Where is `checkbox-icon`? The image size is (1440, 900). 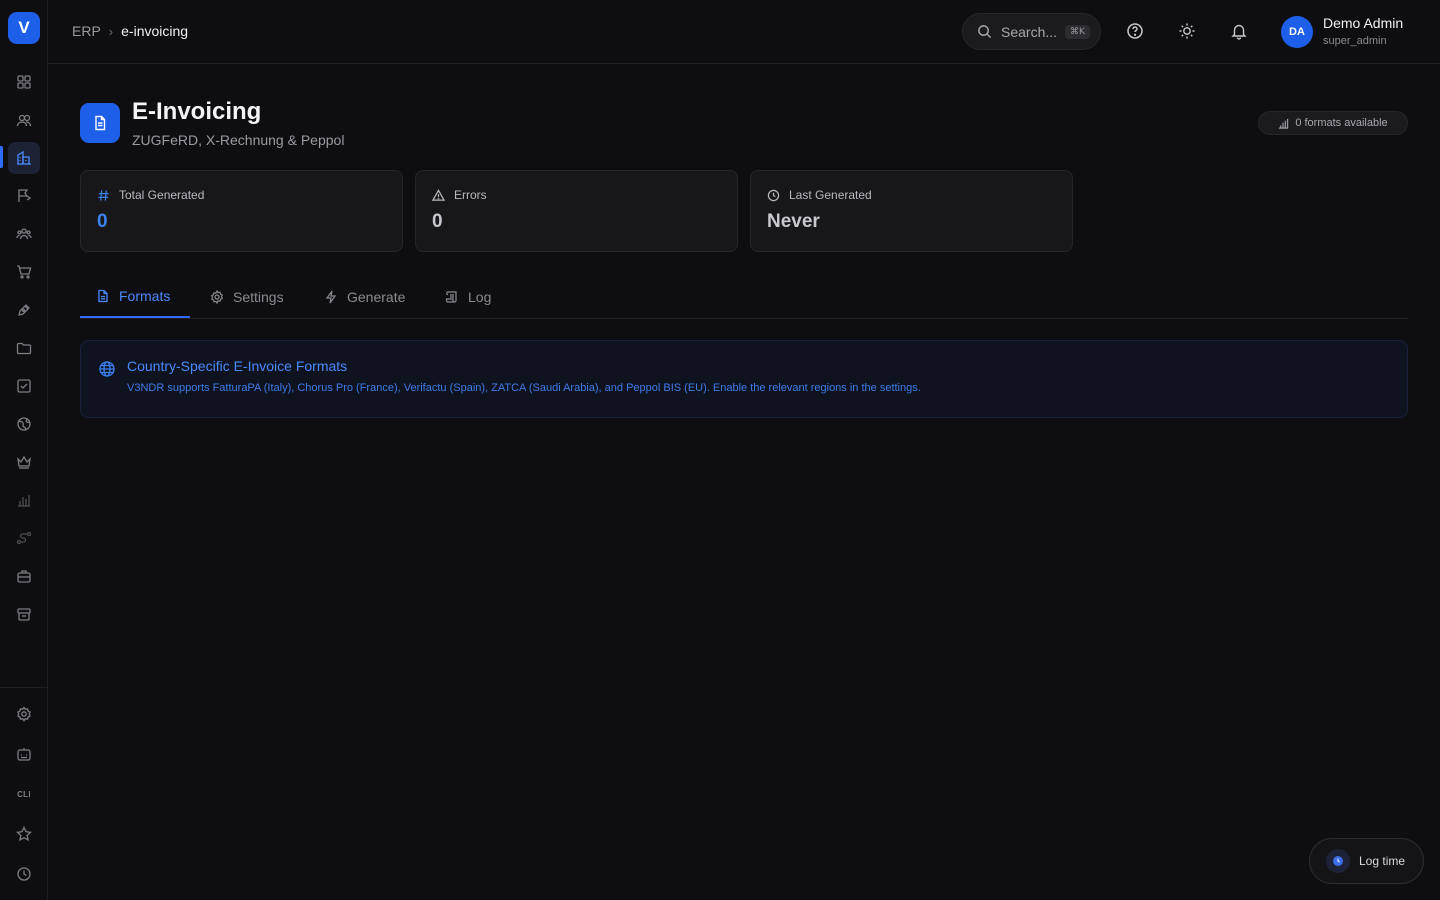 checkbox-icon is located at coordinates (24, 386).